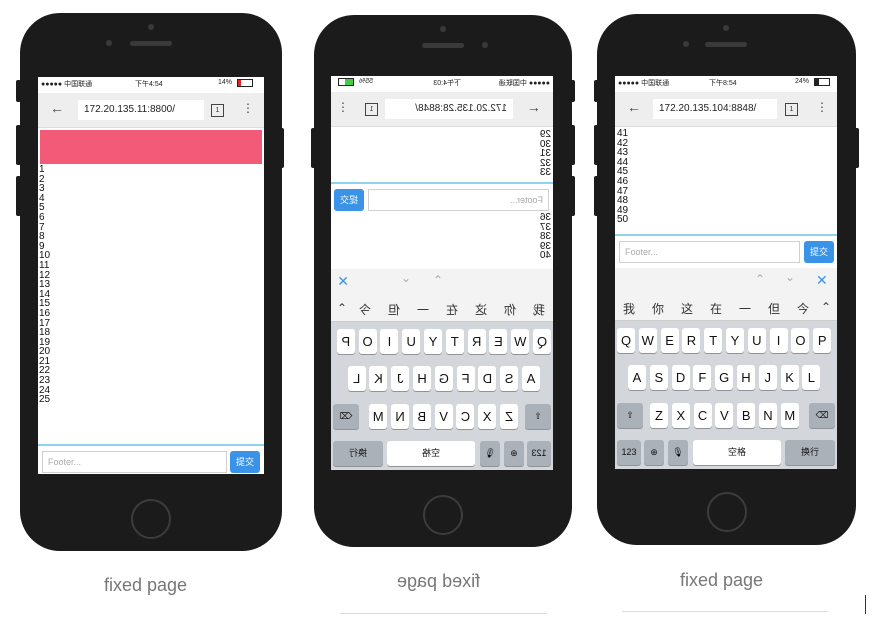 The height and width of the screenshot is (617, 875). Describe the element at coordinates (438, 280) in the screenshot. I see `up-chevron-icon: ⌃` at that location.